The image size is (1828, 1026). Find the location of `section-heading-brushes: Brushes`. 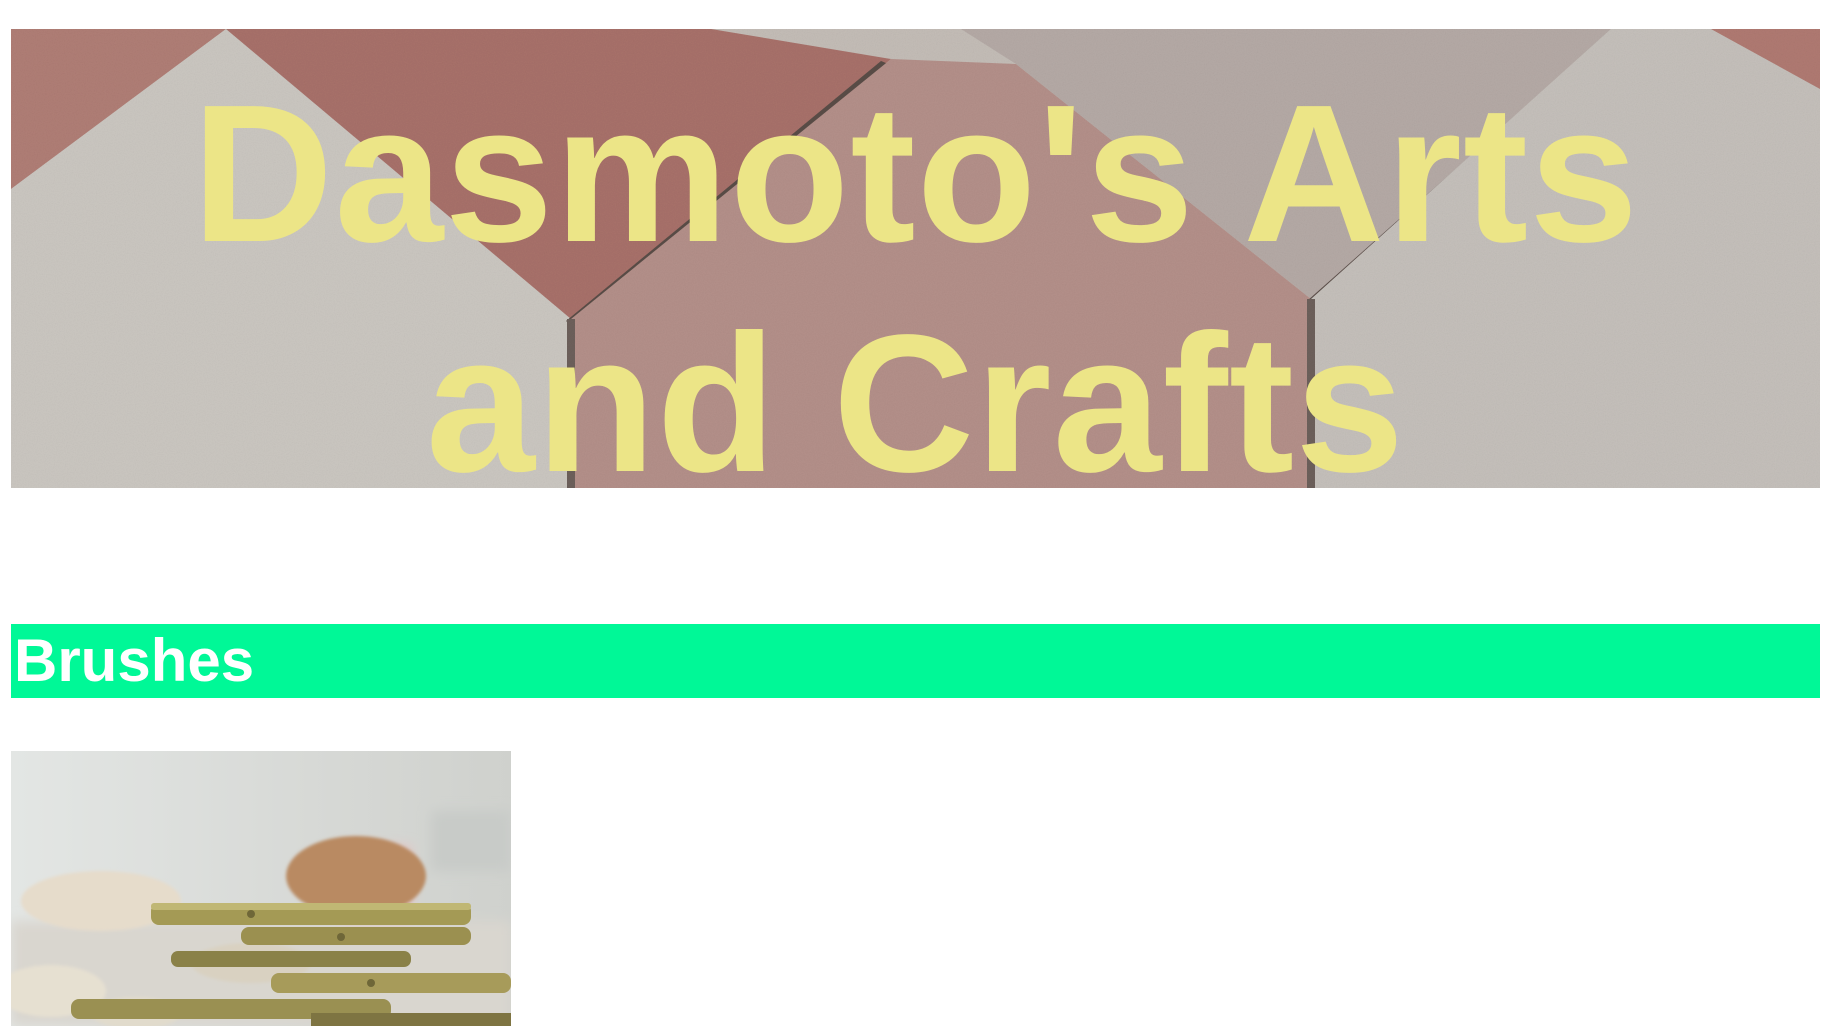

section-heading-brushes: Brushes is located at coordinates (915, 661).